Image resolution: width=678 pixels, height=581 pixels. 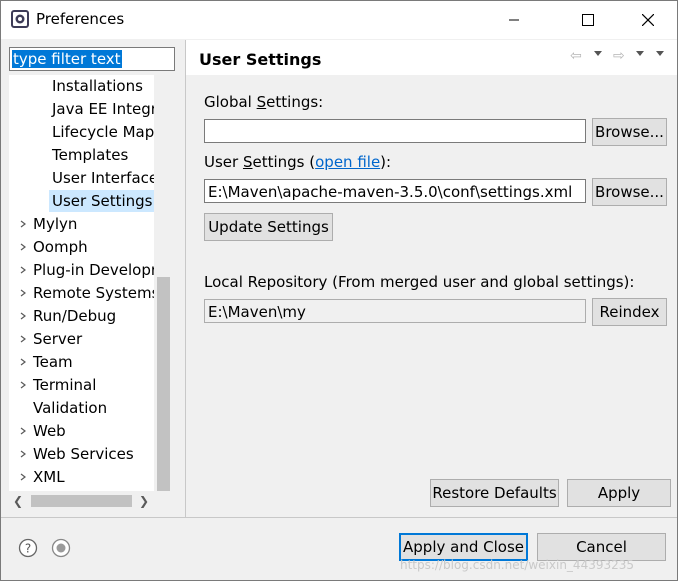 I want to click on tree-item: Plug-in Developr, so click(x=81, y=270).